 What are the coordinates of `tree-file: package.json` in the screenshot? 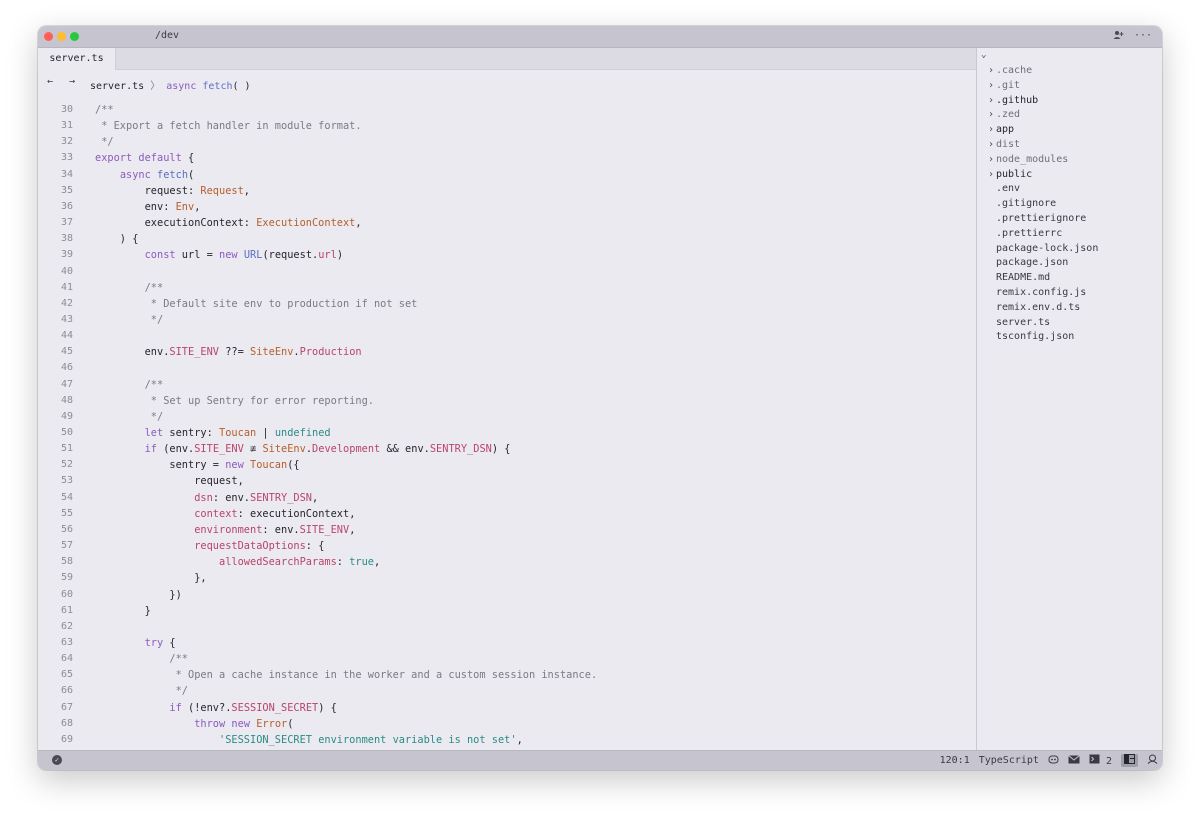 It's located at (1028, 262).